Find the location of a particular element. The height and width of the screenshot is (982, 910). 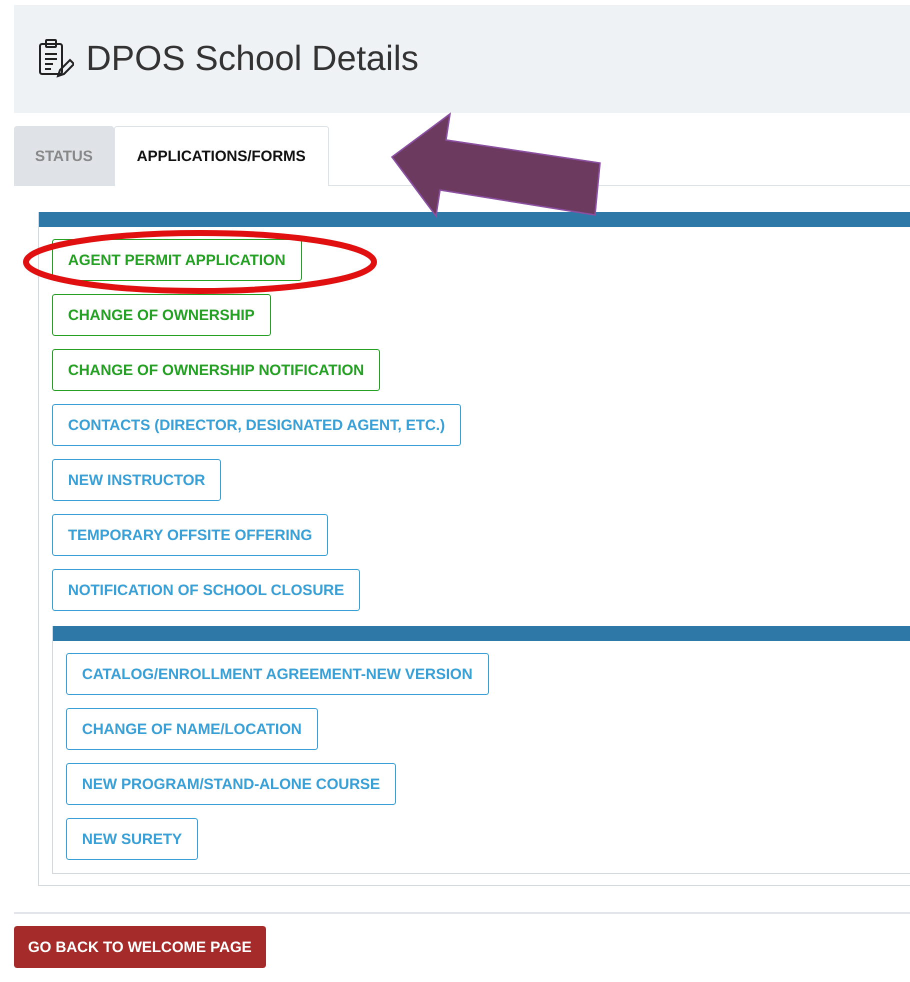

form-button: TEMPORARY OFFSITE OFFERING is located at coordinates (190, 535).